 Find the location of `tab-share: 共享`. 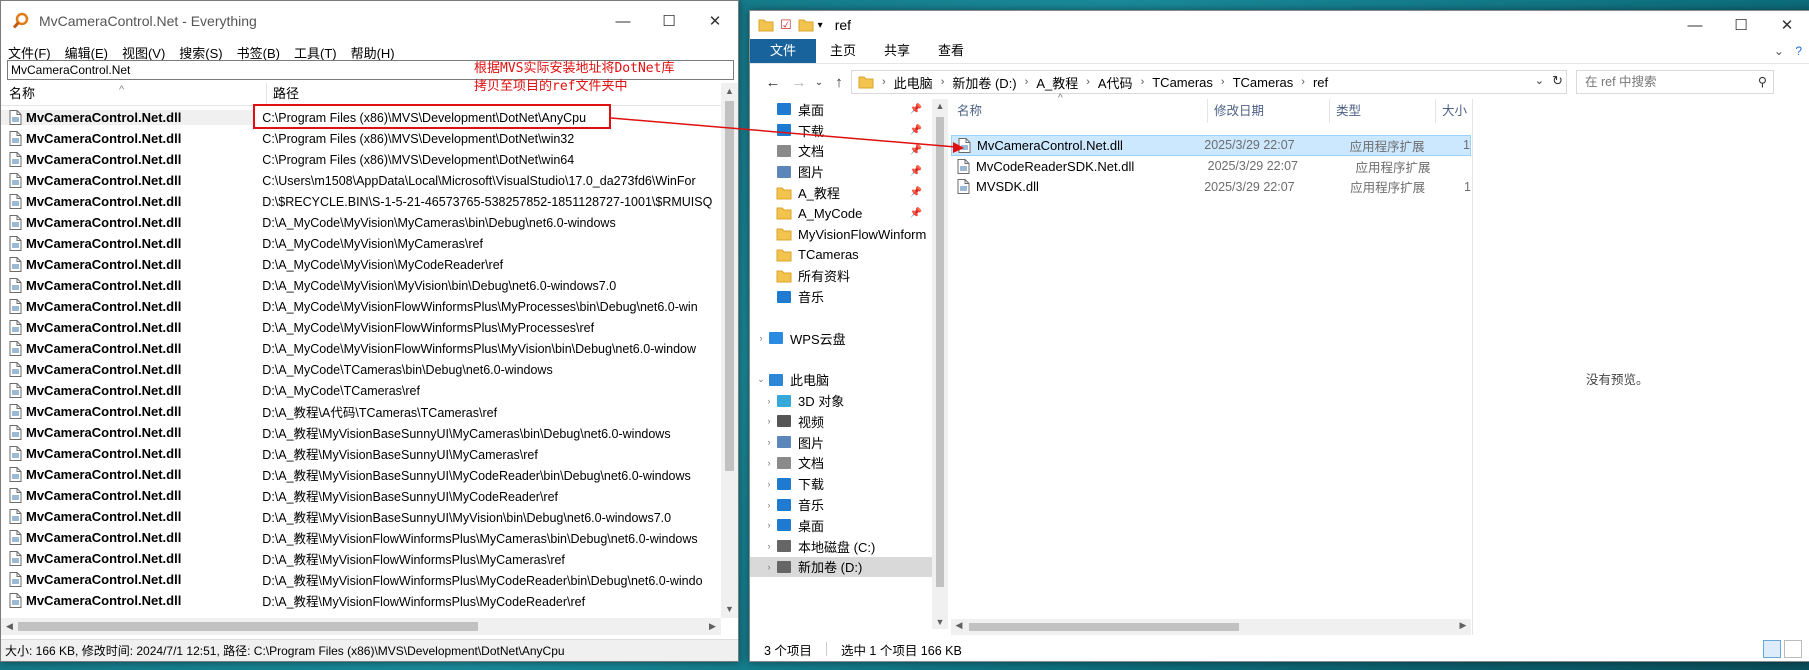

tab-share: 共享 is located at coordinates (897, 51).